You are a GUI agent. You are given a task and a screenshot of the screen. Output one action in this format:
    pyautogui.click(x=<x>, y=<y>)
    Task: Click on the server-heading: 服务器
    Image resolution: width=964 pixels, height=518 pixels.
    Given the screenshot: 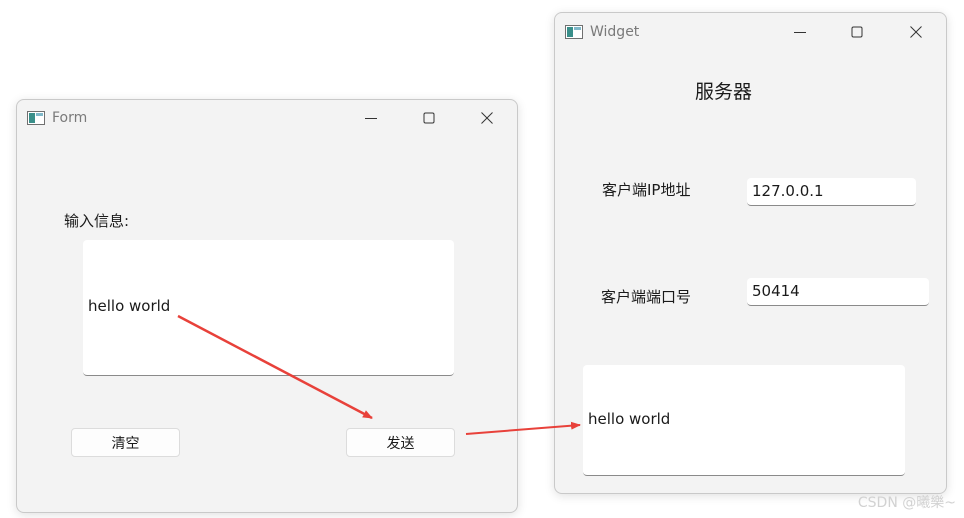 What is the action you would take?
    pyautogui.click(x=724, y=92)
    